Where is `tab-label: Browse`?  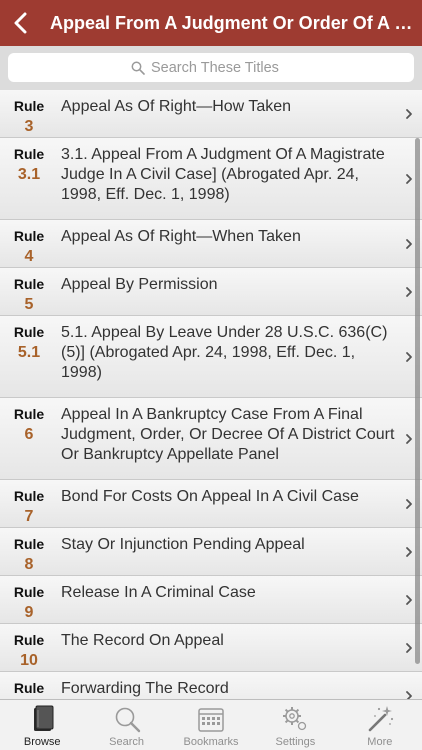
tab-label: Browse is located at coordinates (42, 742).